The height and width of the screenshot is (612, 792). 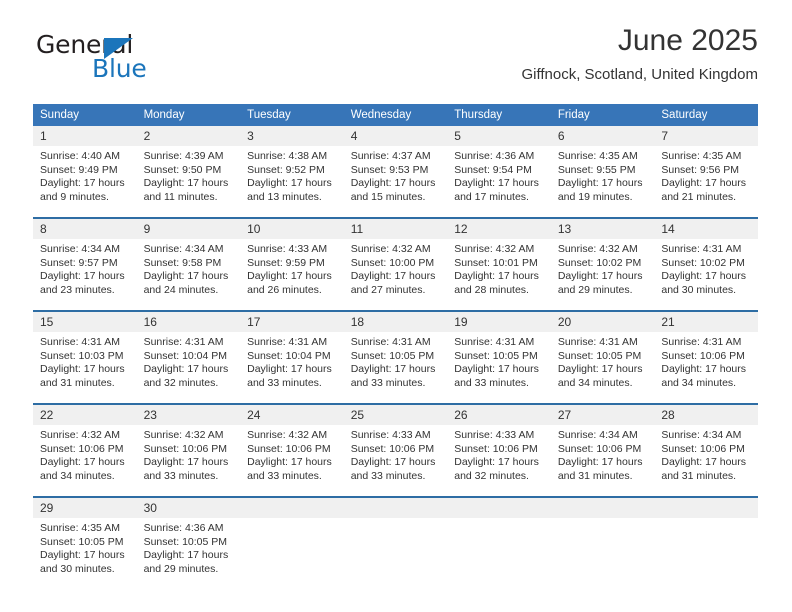 What do you see at coordinates (77, 289) in the screenshot?
I see `daylight-text-line2: and 23 minutes.` at bounding box center [77, 289].